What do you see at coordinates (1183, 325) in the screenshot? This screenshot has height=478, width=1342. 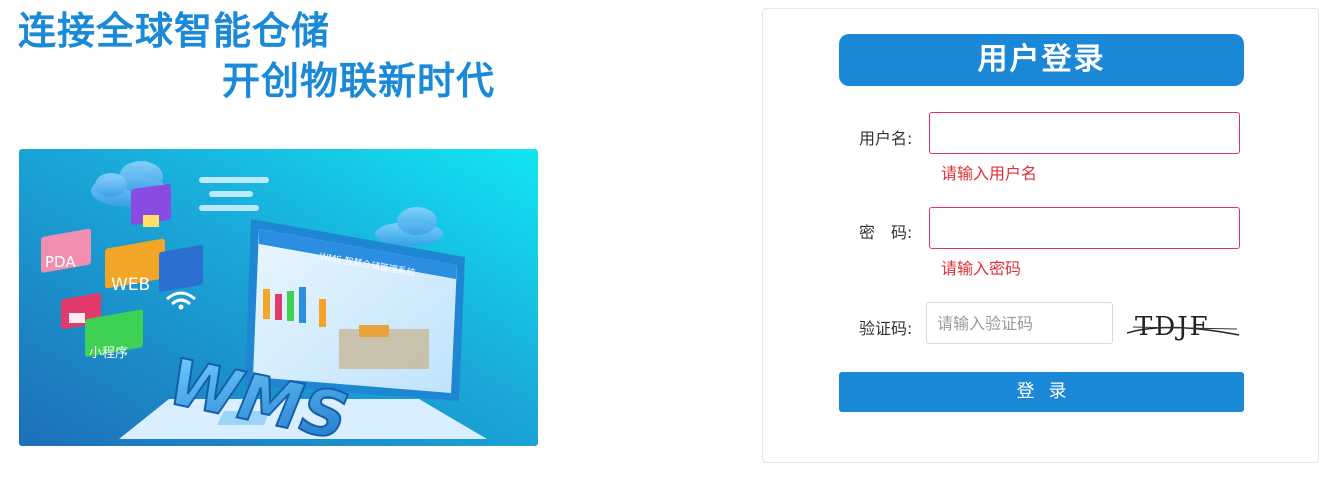 I see `captcha-image: TDJF` at bounding box center [1183, 325].